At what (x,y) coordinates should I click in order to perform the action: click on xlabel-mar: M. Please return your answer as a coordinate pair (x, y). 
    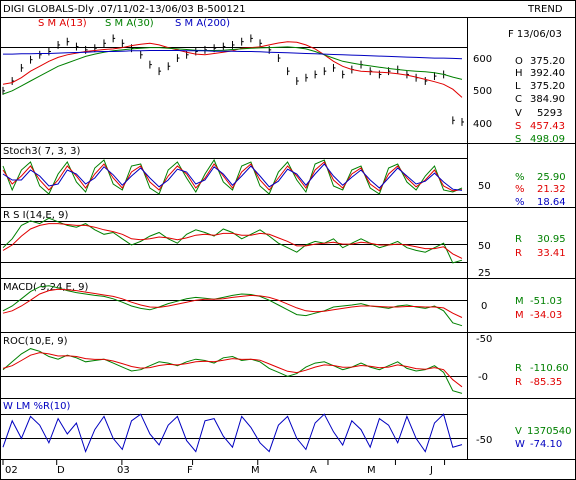
    Looking at the image, I should click on (255, 470).